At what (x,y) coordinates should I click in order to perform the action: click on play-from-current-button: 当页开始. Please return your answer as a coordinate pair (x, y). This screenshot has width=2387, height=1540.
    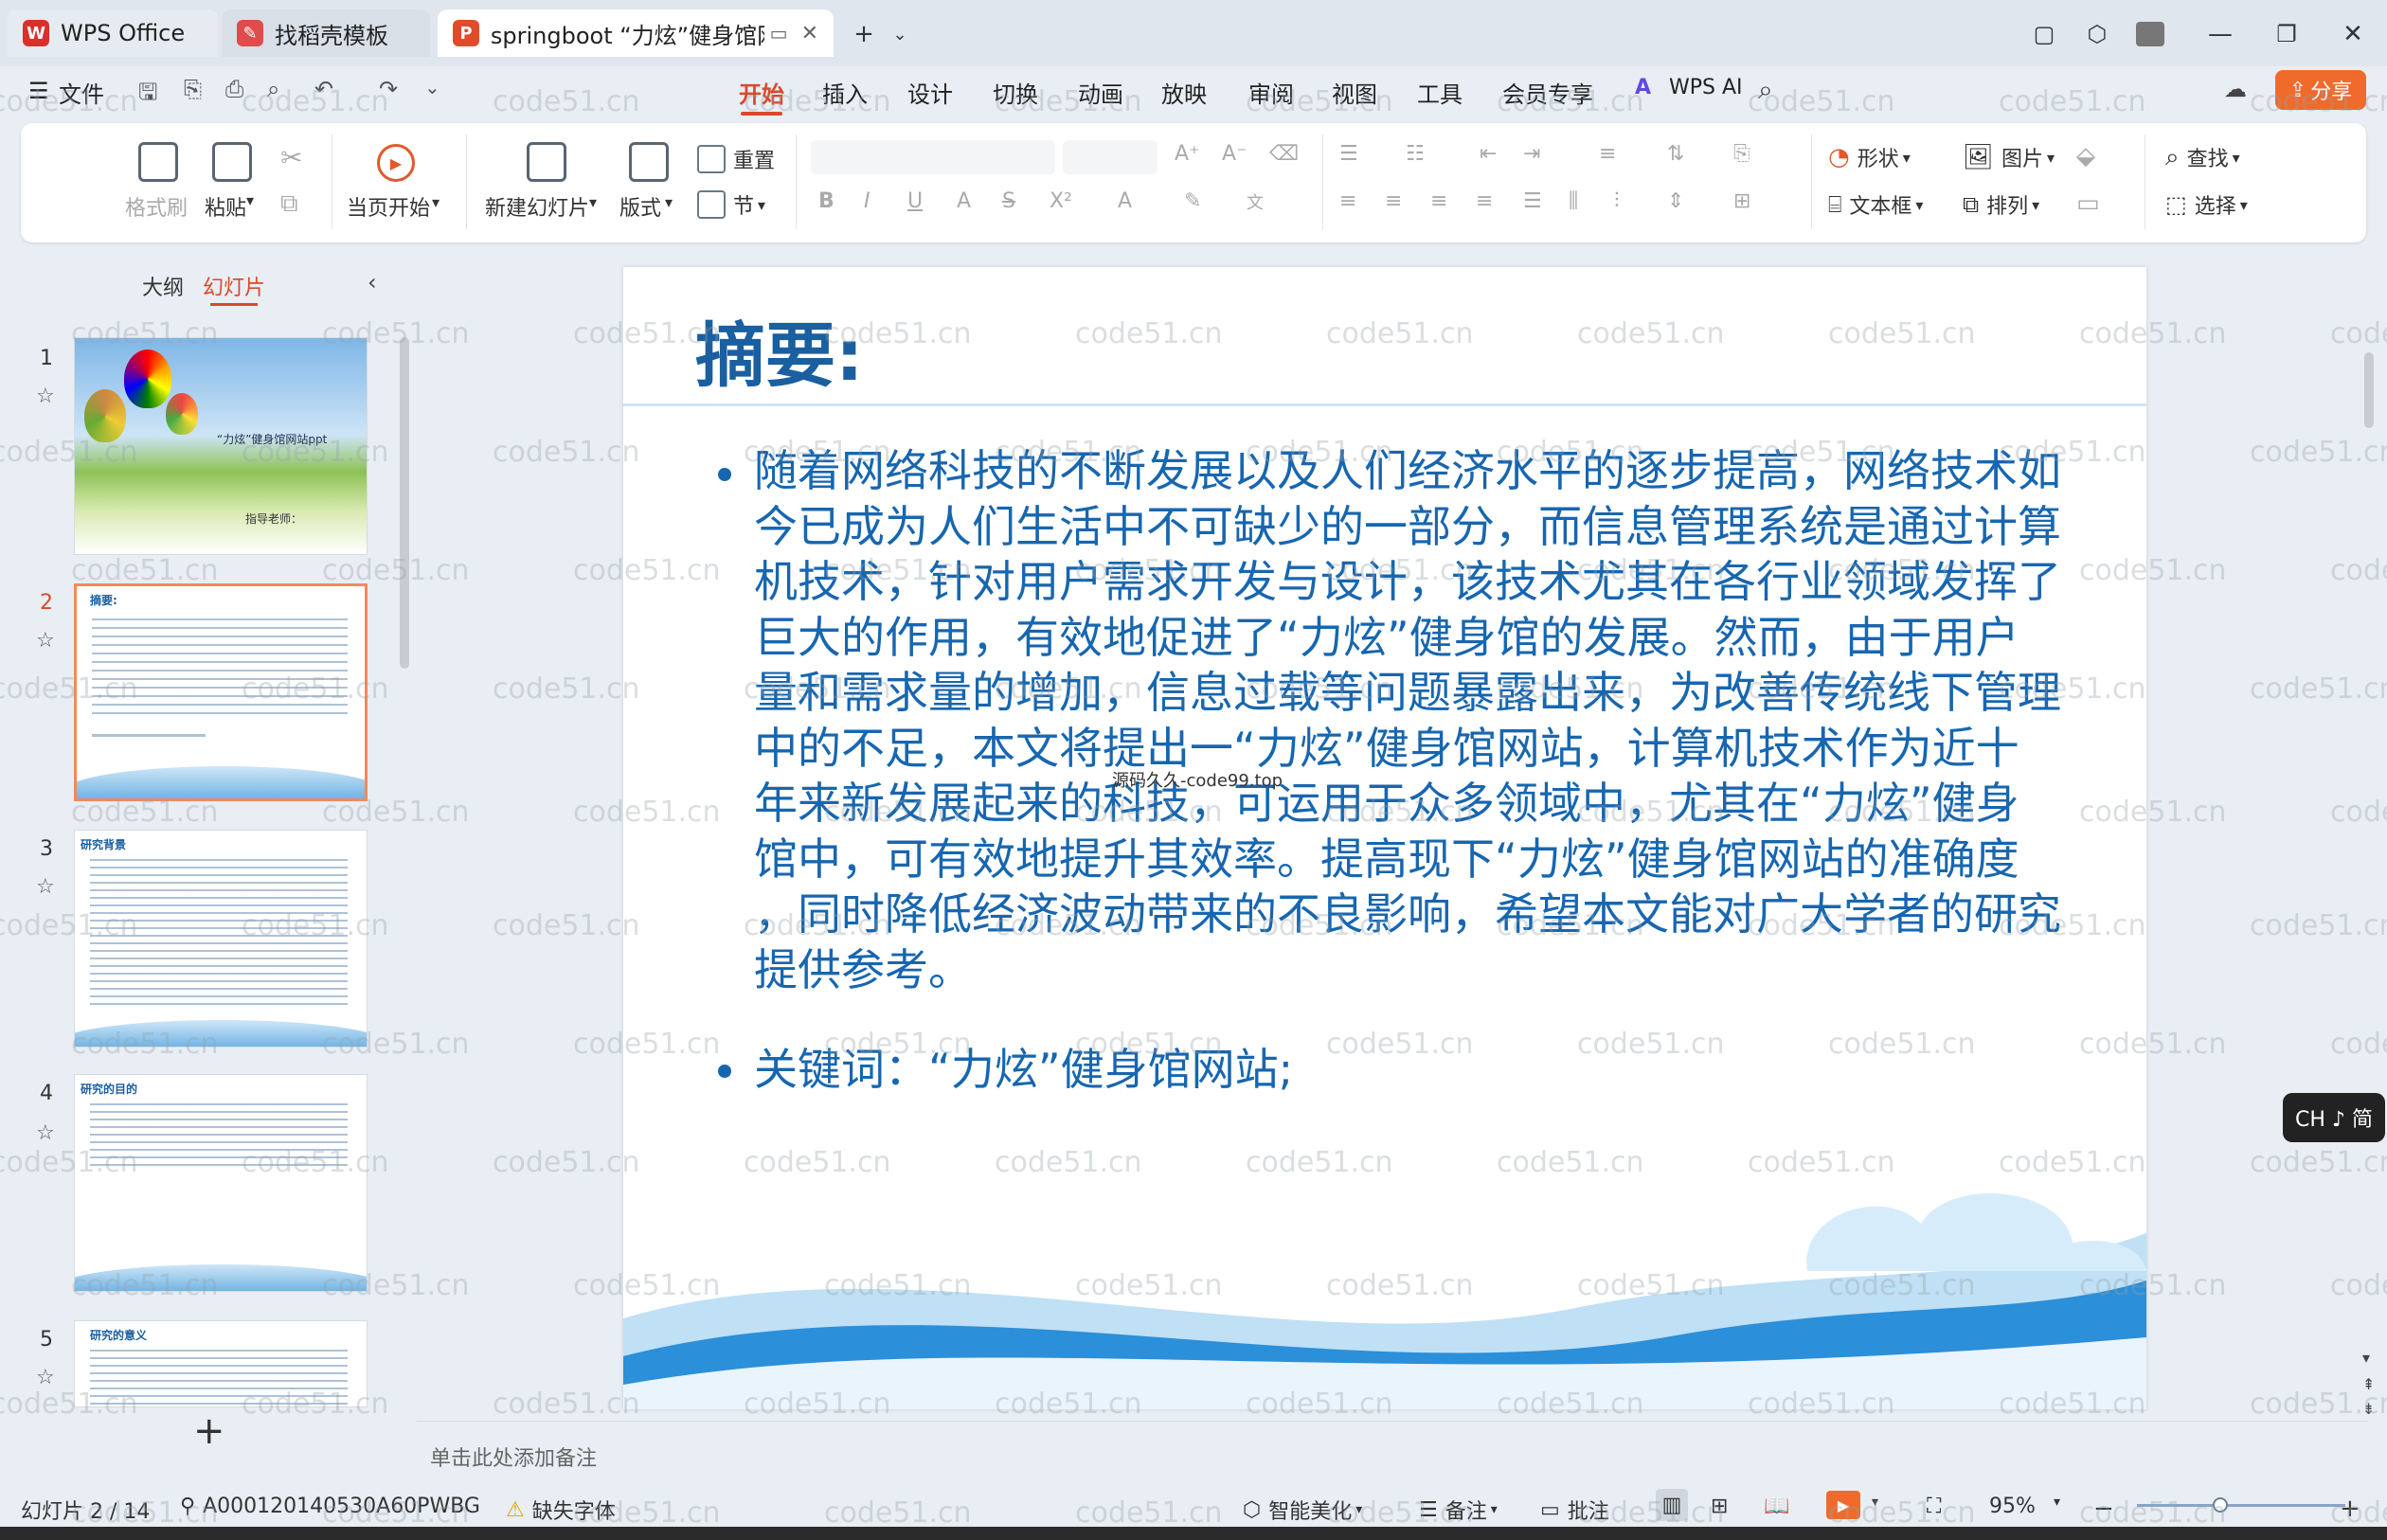
    Looking at the image, I should click on (388, 206).